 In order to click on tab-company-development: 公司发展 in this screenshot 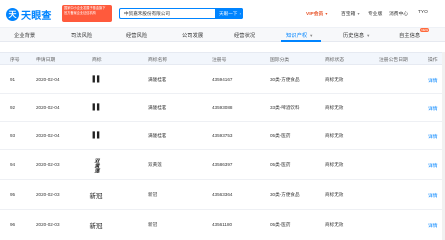, I will do `click(192, 35)`.